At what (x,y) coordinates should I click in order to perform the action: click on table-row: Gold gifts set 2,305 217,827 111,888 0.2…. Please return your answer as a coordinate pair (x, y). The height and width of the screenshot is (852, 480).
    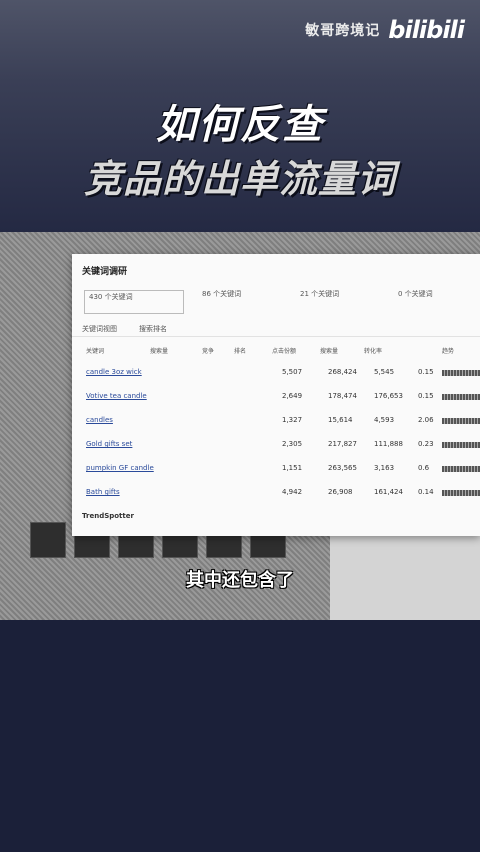
    Looking at the image, I should click on (281, 446).